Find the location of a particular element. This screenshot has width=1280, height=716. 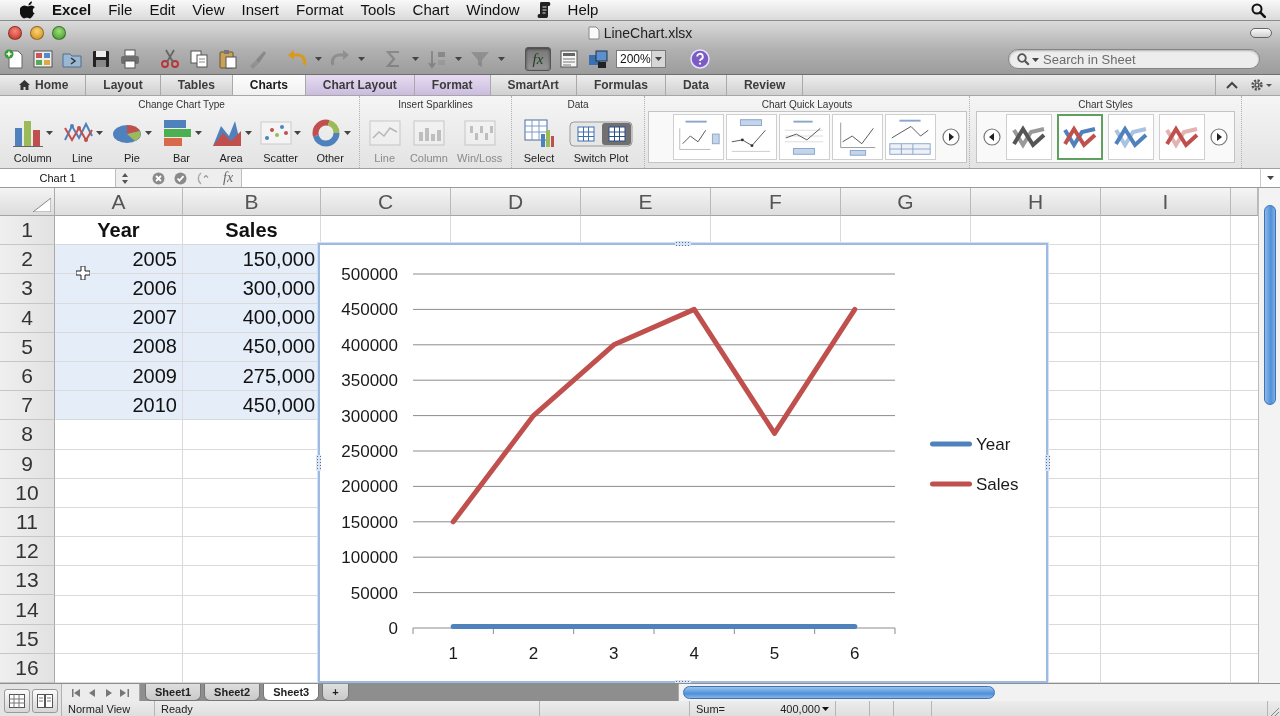

ribbon-button: Area is located at coordinates (231, 140).